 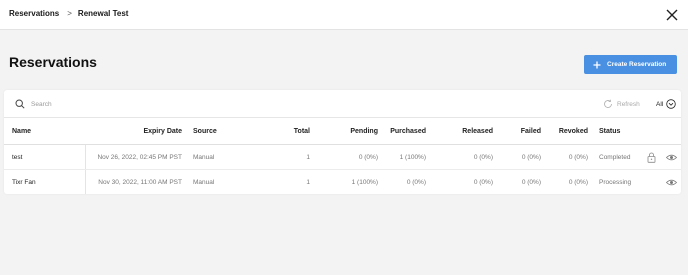 What do you see at coordinates (20, 104) in the screenshot?
I see `search-icon` at bounding box center [20, 104].